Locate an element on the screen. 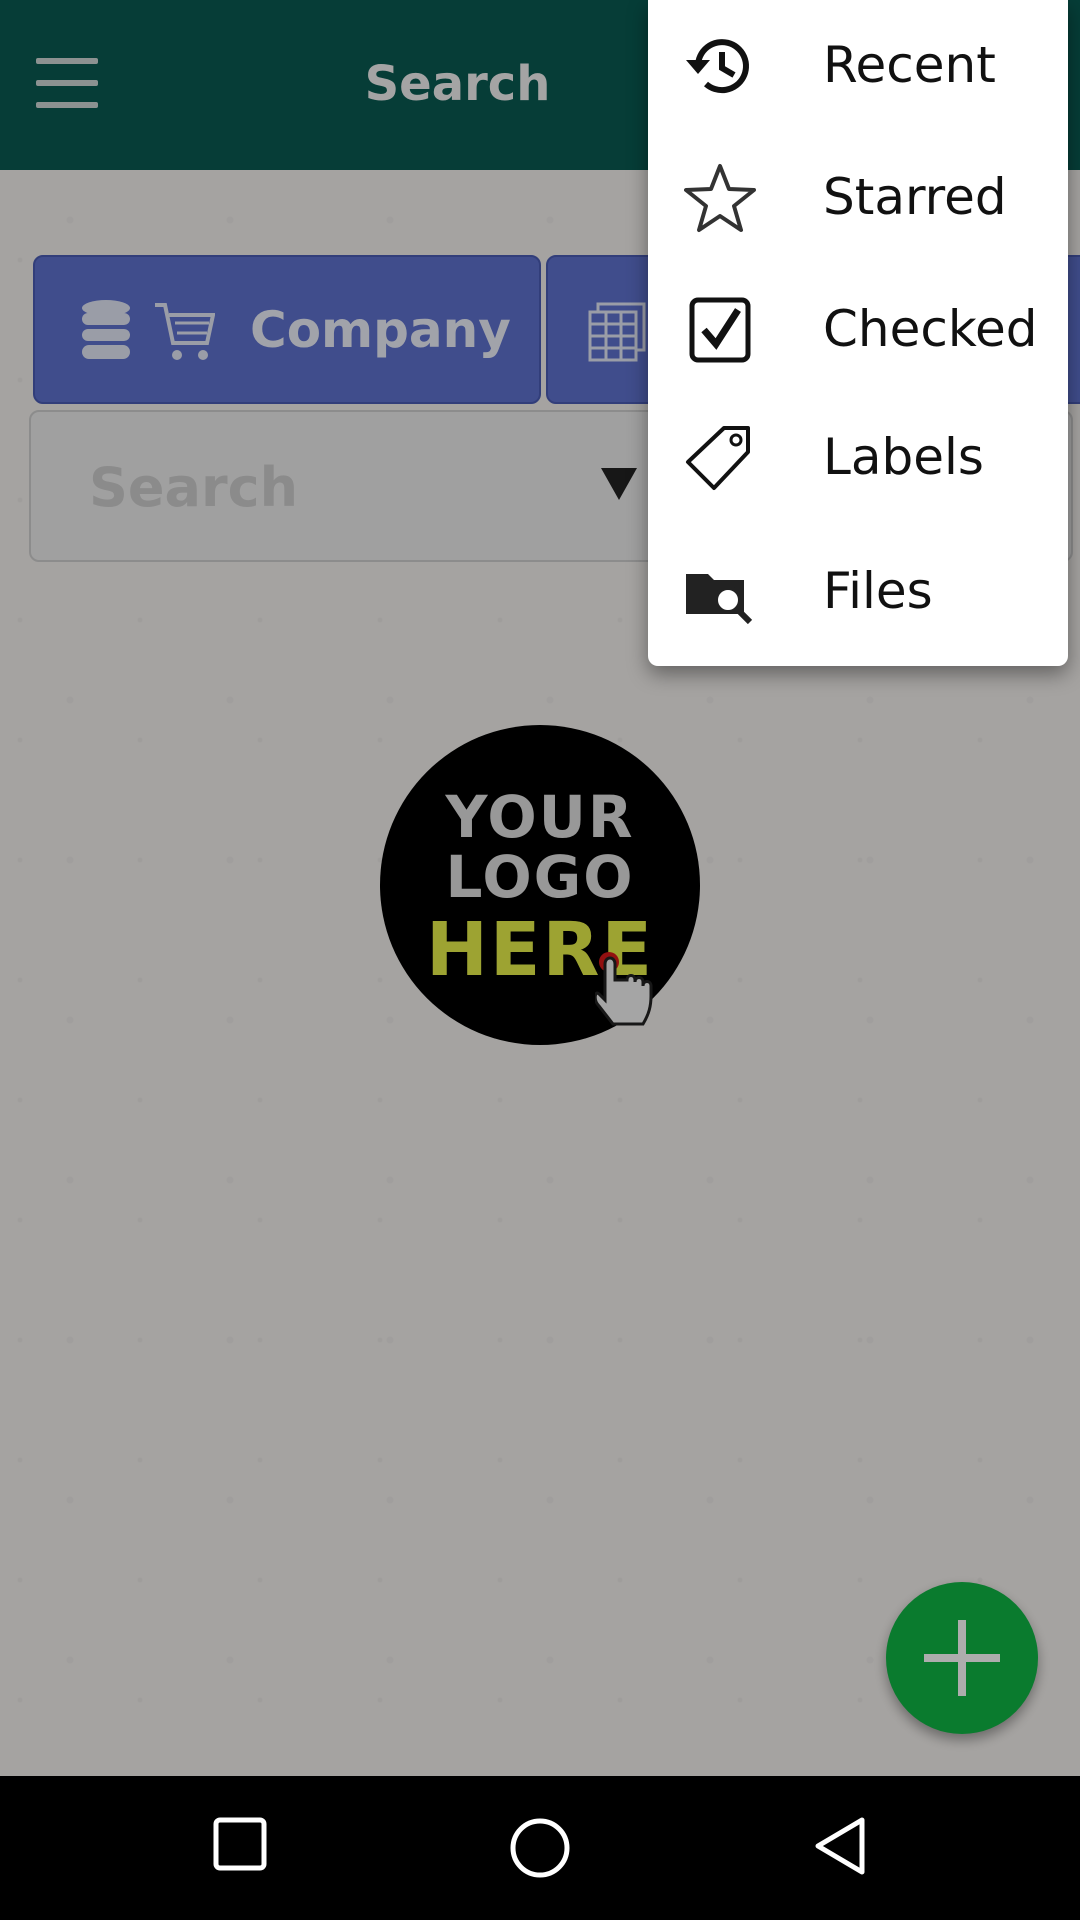  folder-search-icon is located at coordinates (719, 599).